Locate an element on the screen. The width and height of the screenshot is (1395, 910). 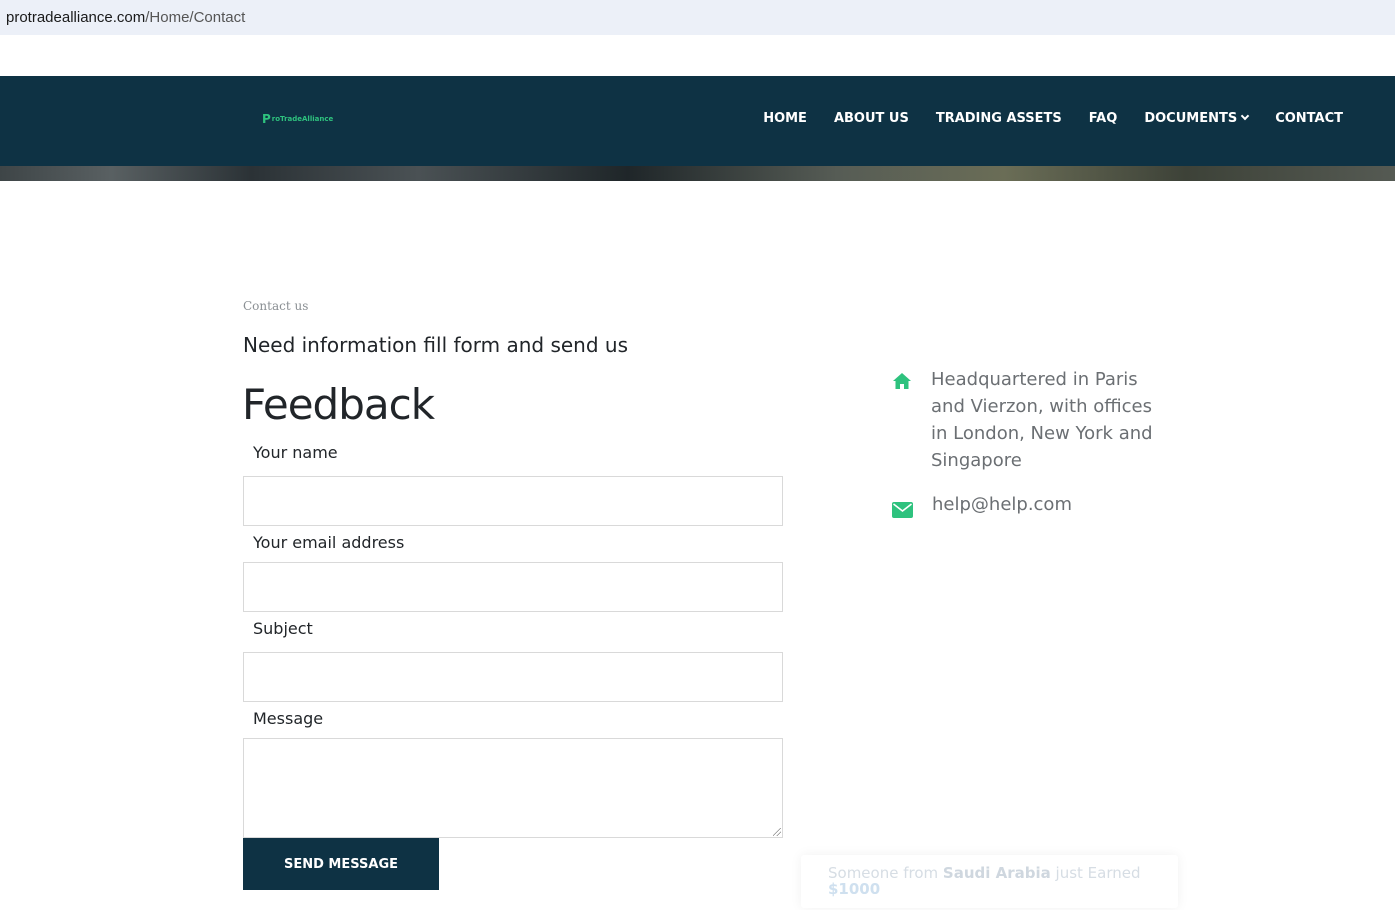
nav-home: HOME is located at coordinates (785, 118).